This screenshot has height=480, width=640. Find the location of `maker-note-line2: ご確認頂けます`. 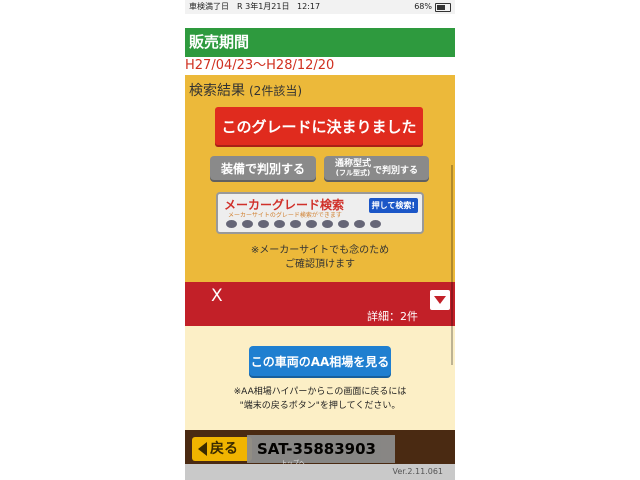

maker-note-line2: ご確認頂けます is located at coordinates (320, 264).